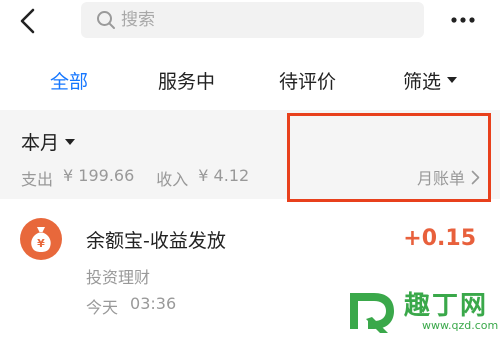  Describe the element at coordinates (172, 179) in the screenshot. I see `income-label: 收入` at that location.